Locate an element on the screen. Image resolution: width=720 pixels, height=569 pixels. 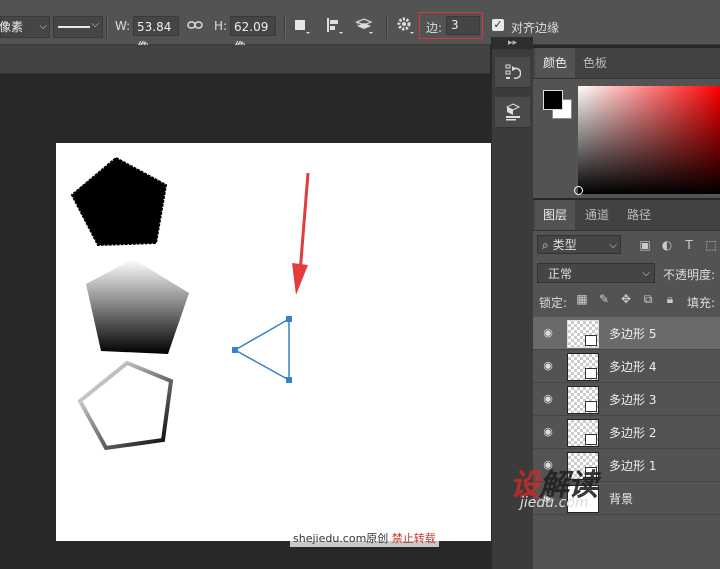
red-arrow is located at coordinates (304, 223).